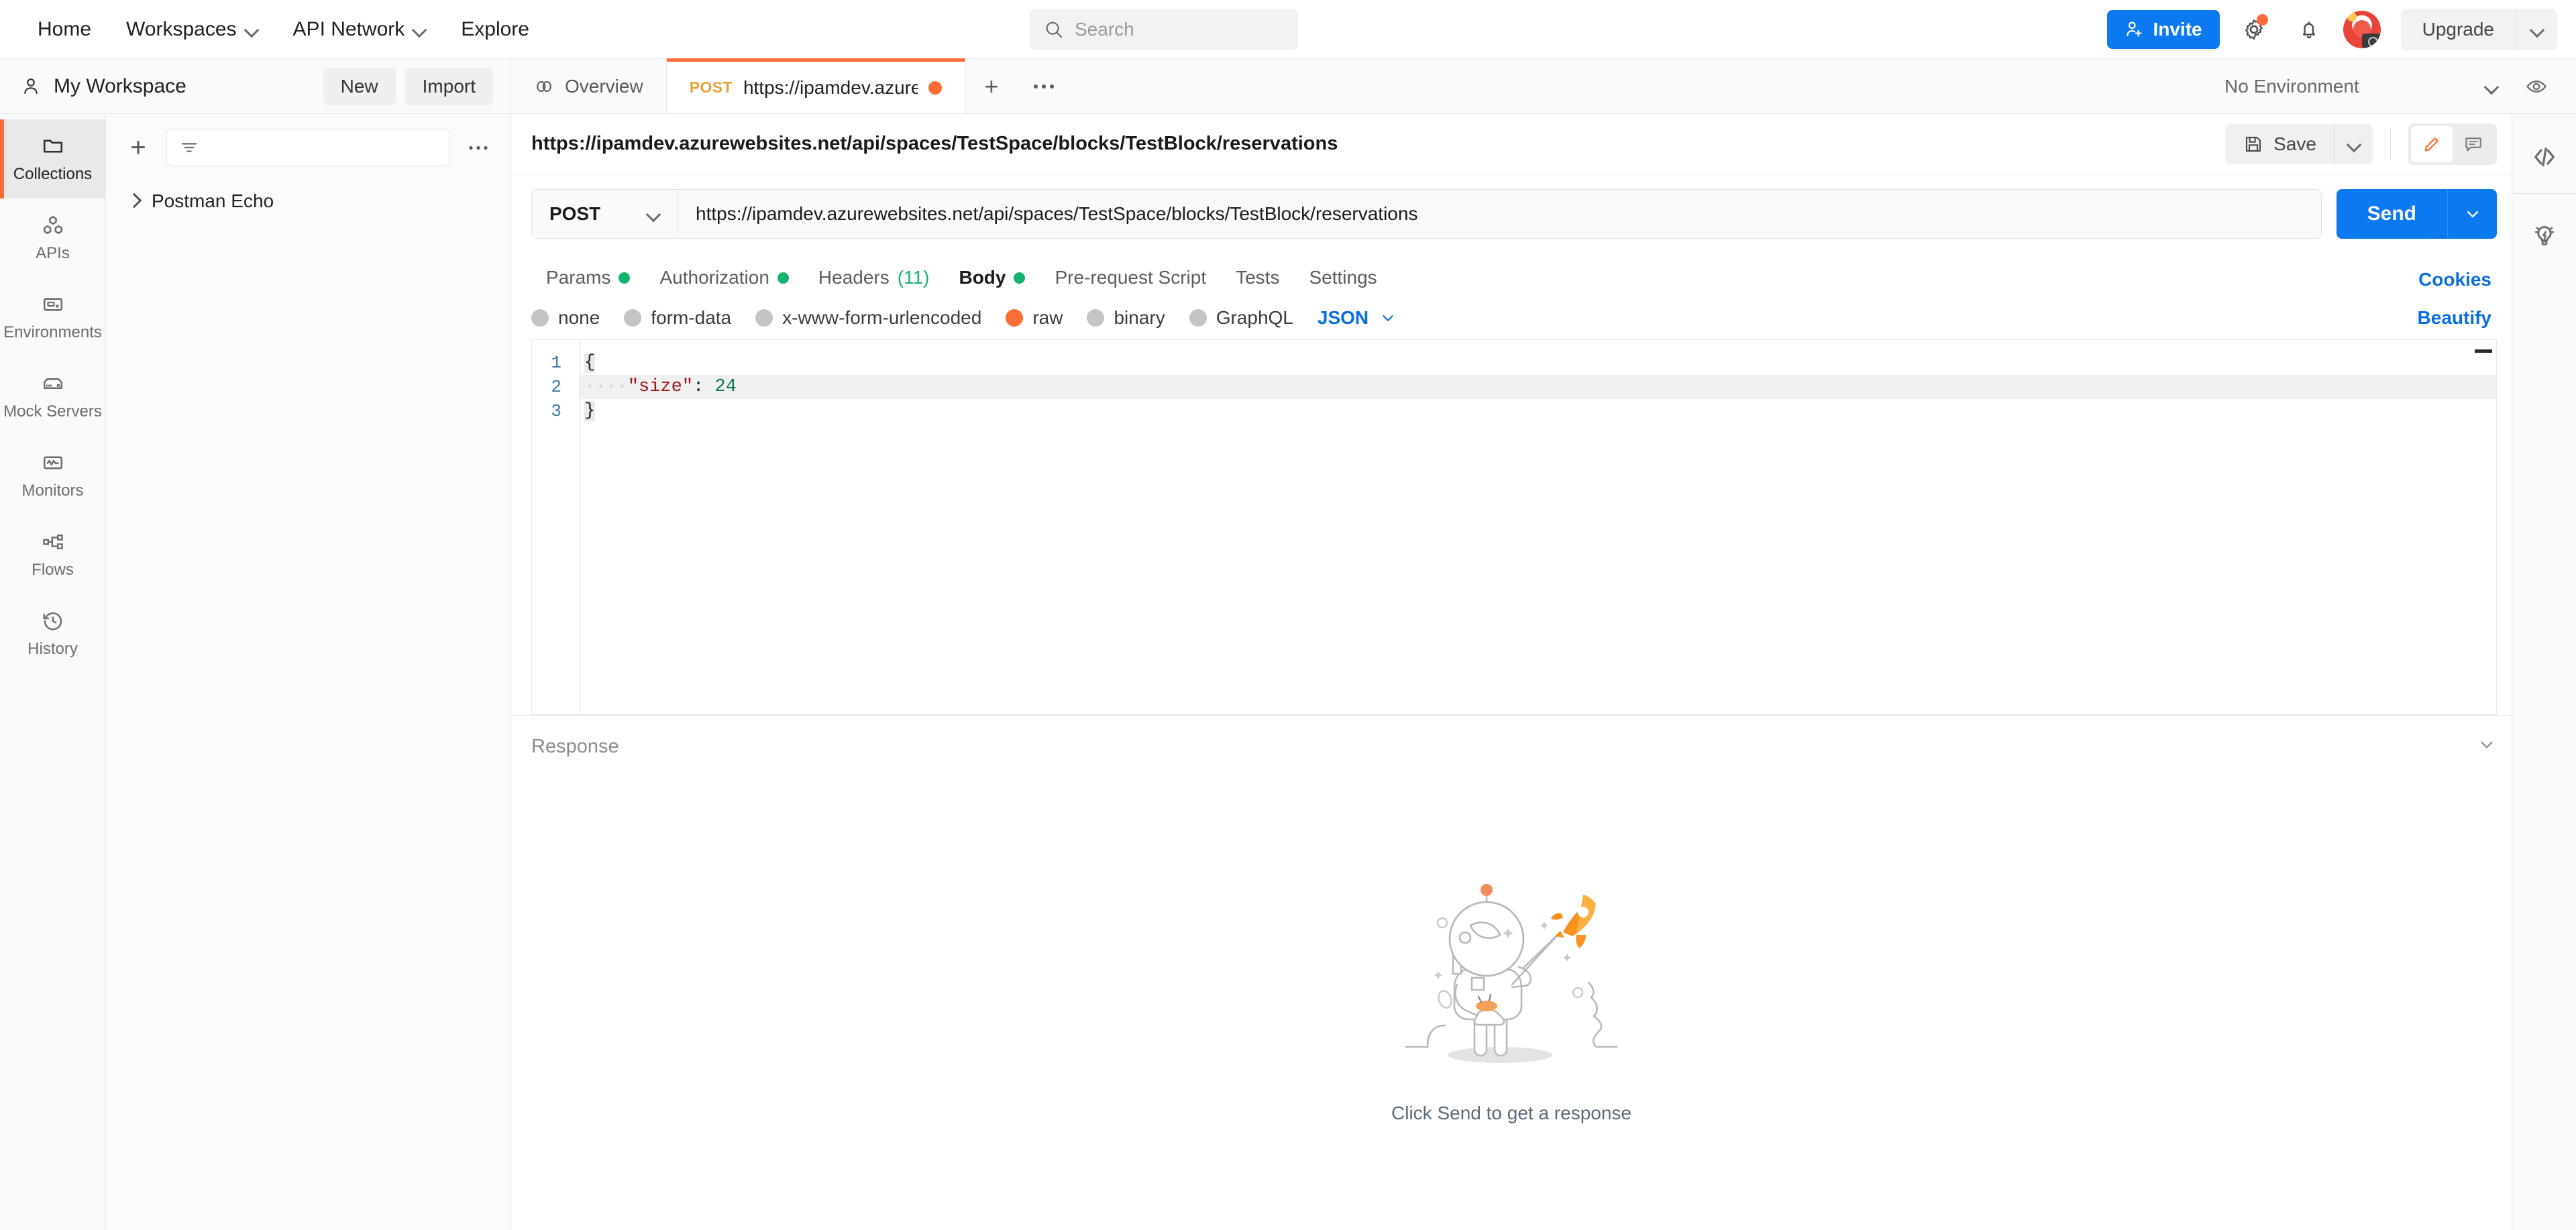  What do you see at coordinates (991, 86) in the screenshot?
I see `new-tab-button: +` at bounding box center [991, 86].